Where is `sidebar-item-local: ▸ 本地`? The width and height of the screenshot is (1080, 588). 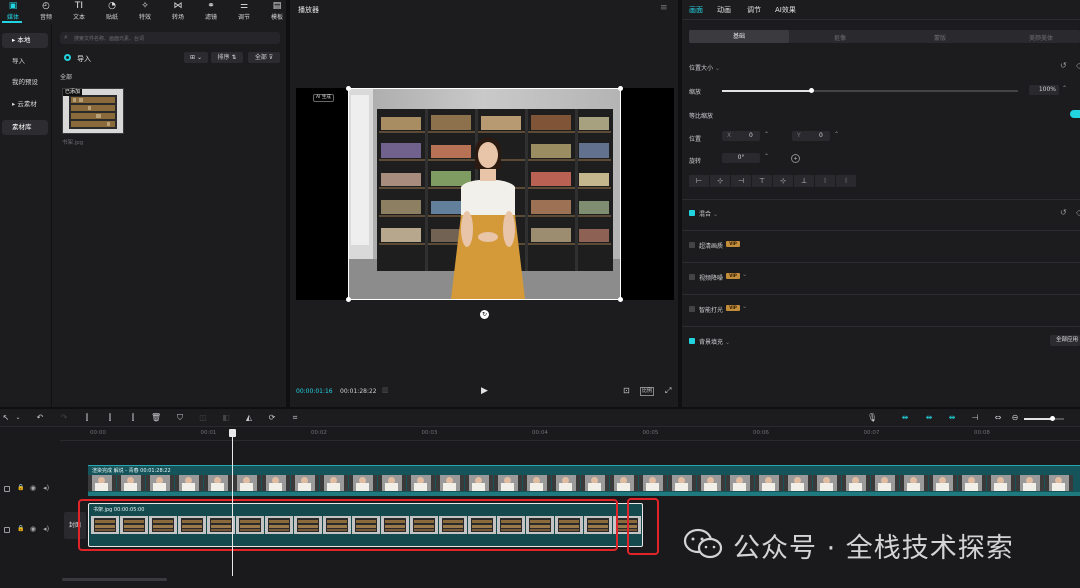 sidebar-item-local: ▸ 本地 is located at coordinates (25, 40).